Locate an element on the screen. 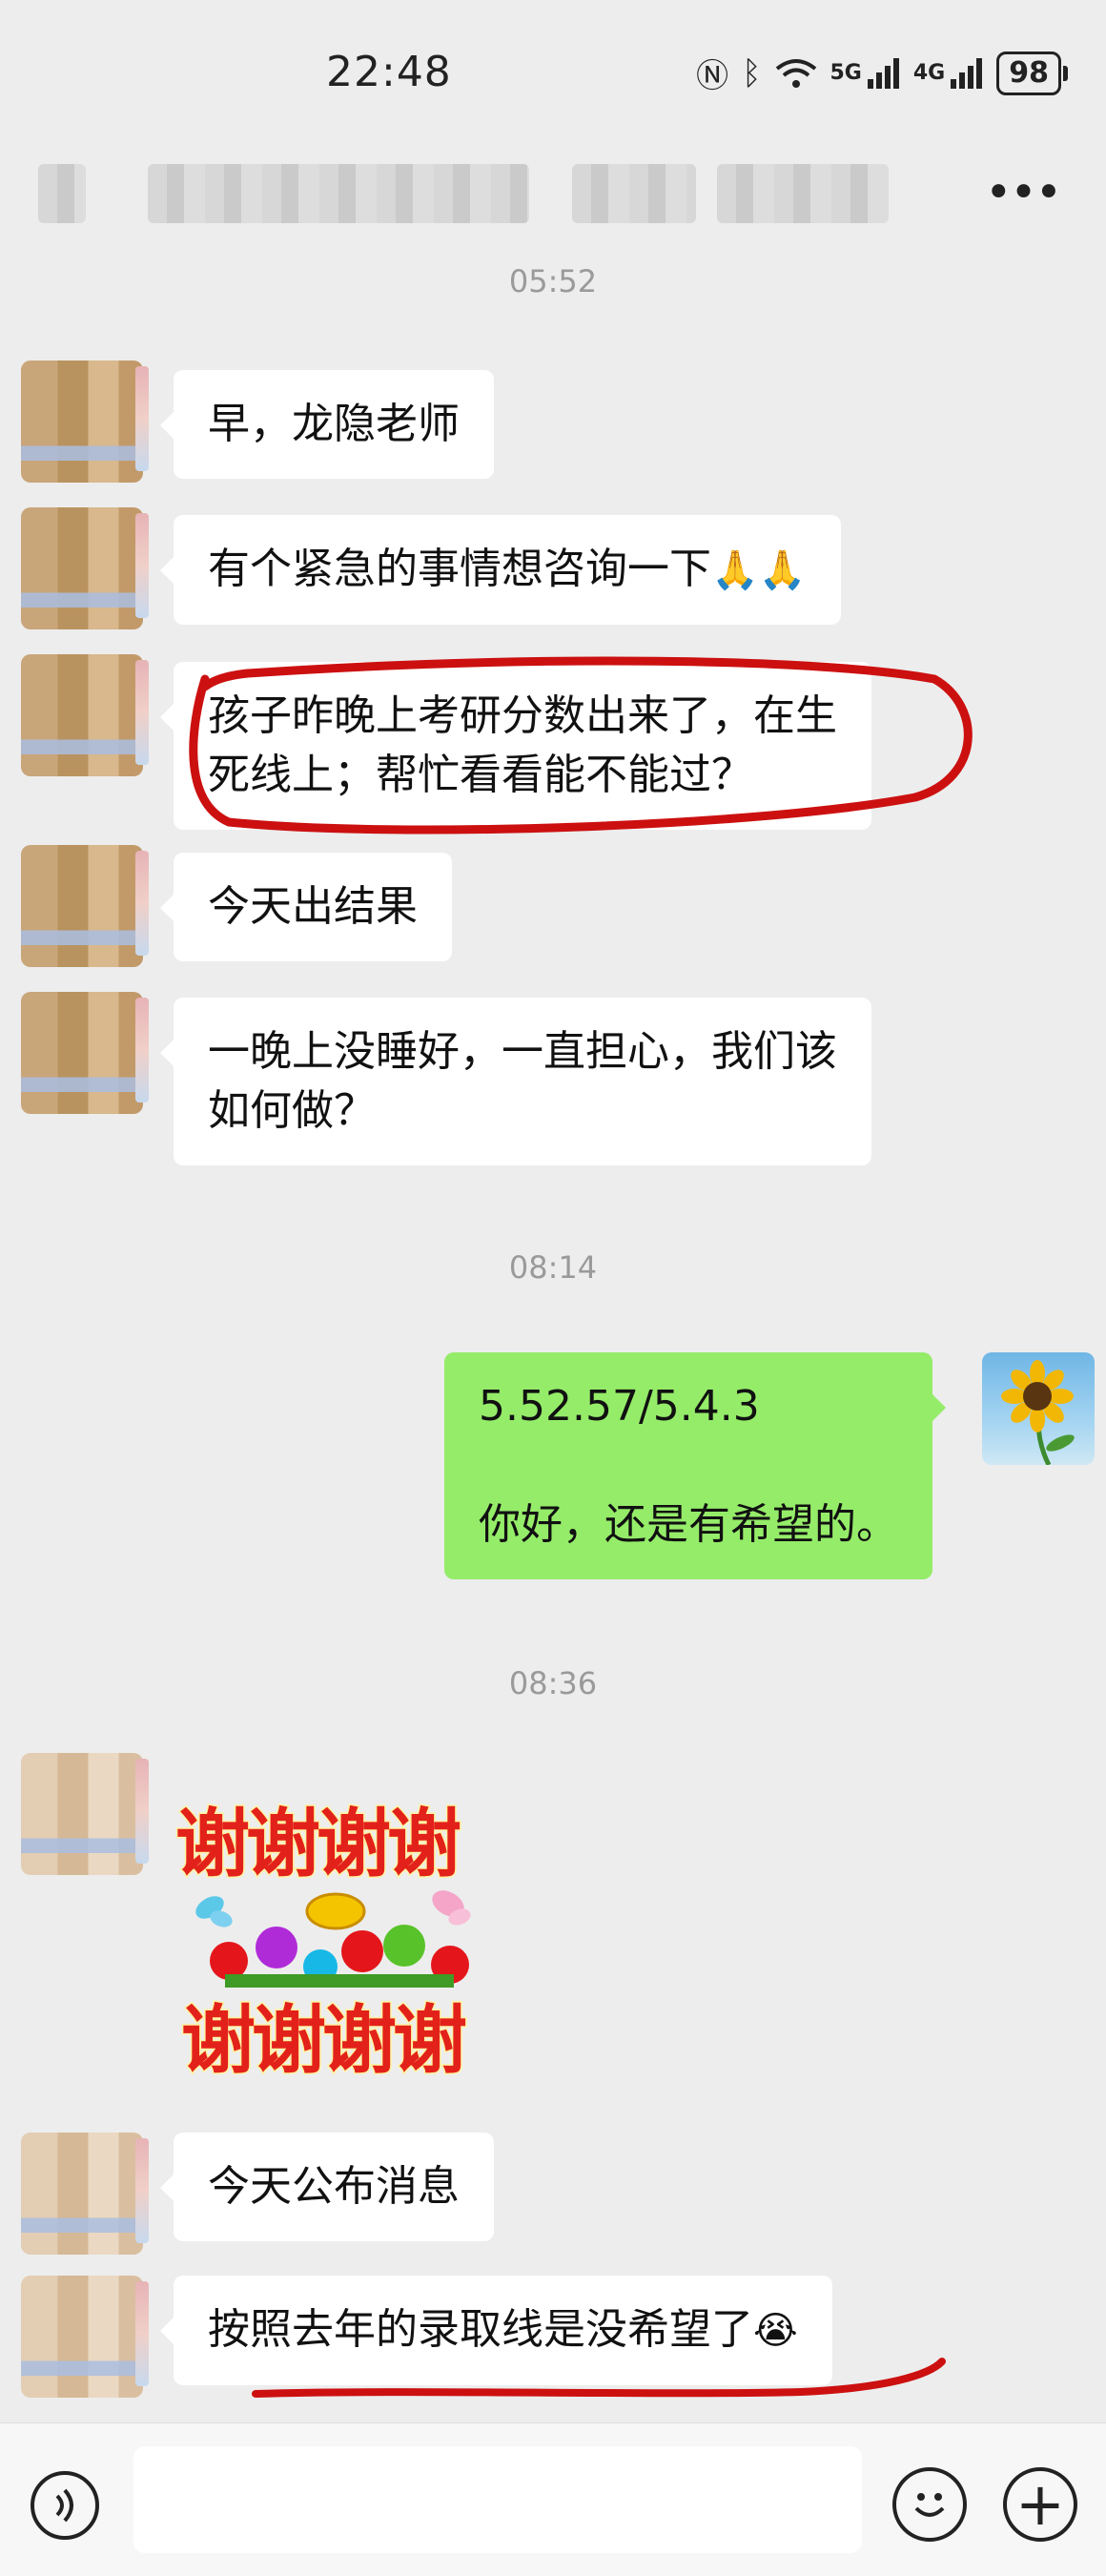 This screenshot has height=2576, width=1106. my-avatar is located at coordinates (1038, 1408).